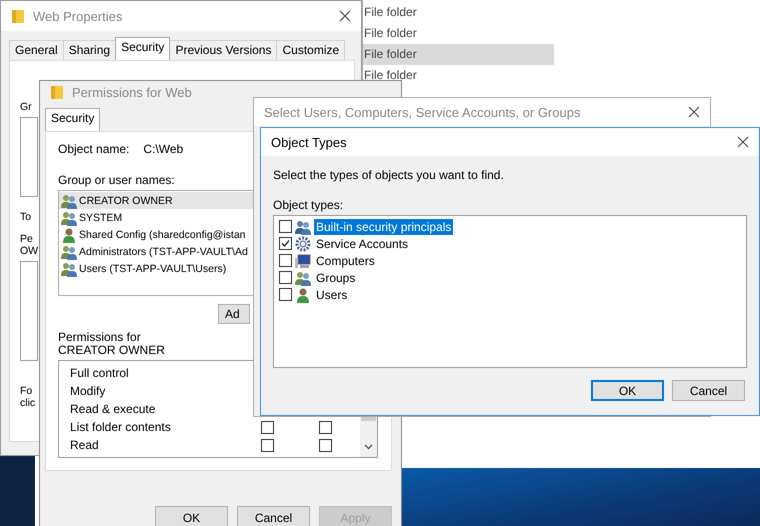 This screenshot has width=760, height=526. What do you see at coordinates (78, 16) in the screenshot?
I see `window-title: Web Properties` at bounding box center [78, 16].